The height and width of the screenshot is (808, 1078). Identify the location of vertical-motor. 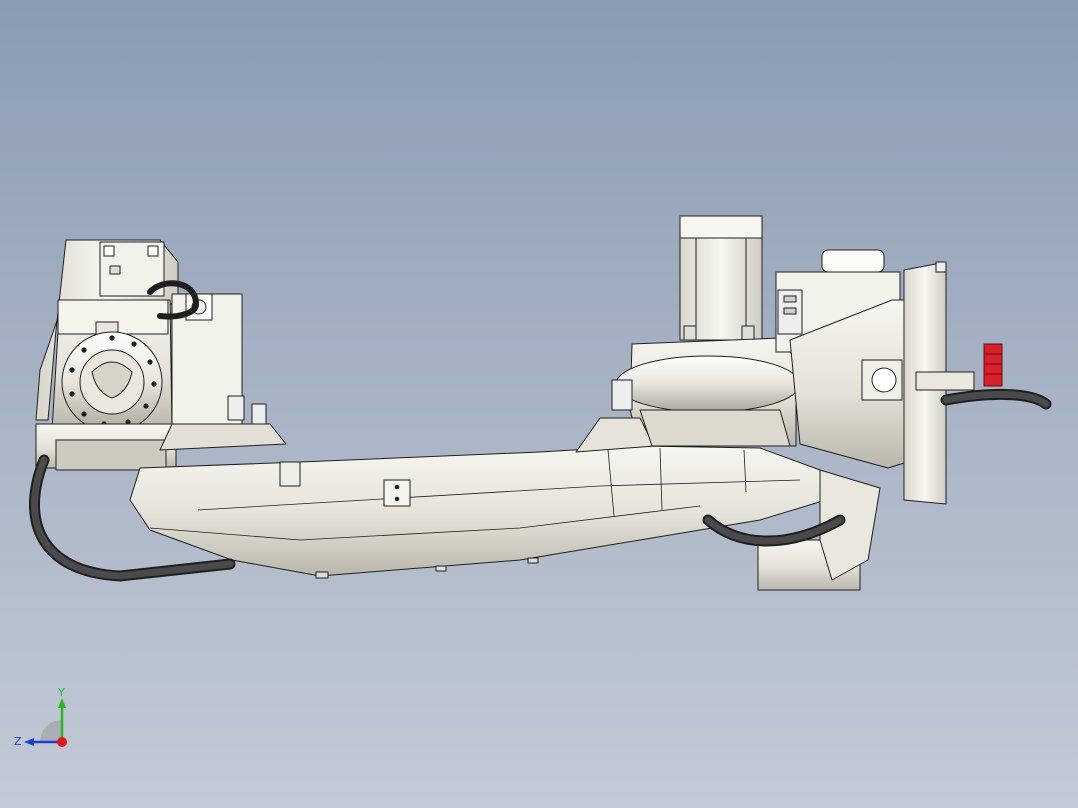
(721, 278).